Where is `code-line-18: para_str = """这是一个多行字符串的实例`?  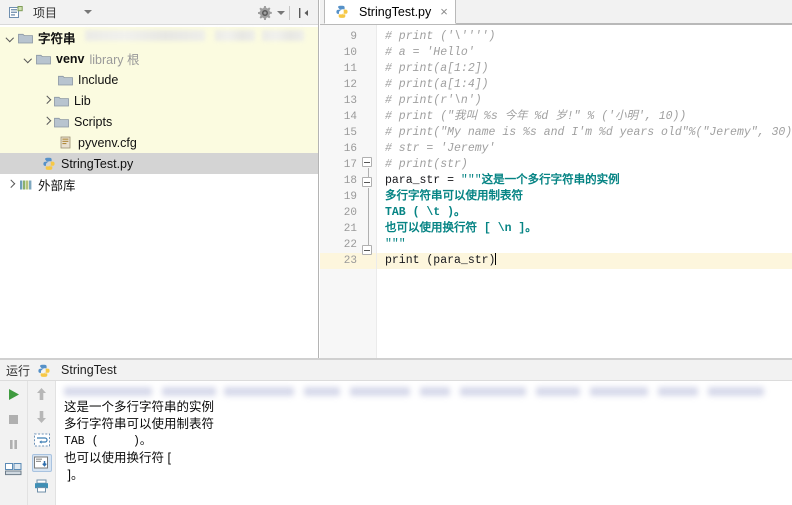 code-line-18: para_str = """这是一个多行字符串的实例 is located at coordinates (584, 181).